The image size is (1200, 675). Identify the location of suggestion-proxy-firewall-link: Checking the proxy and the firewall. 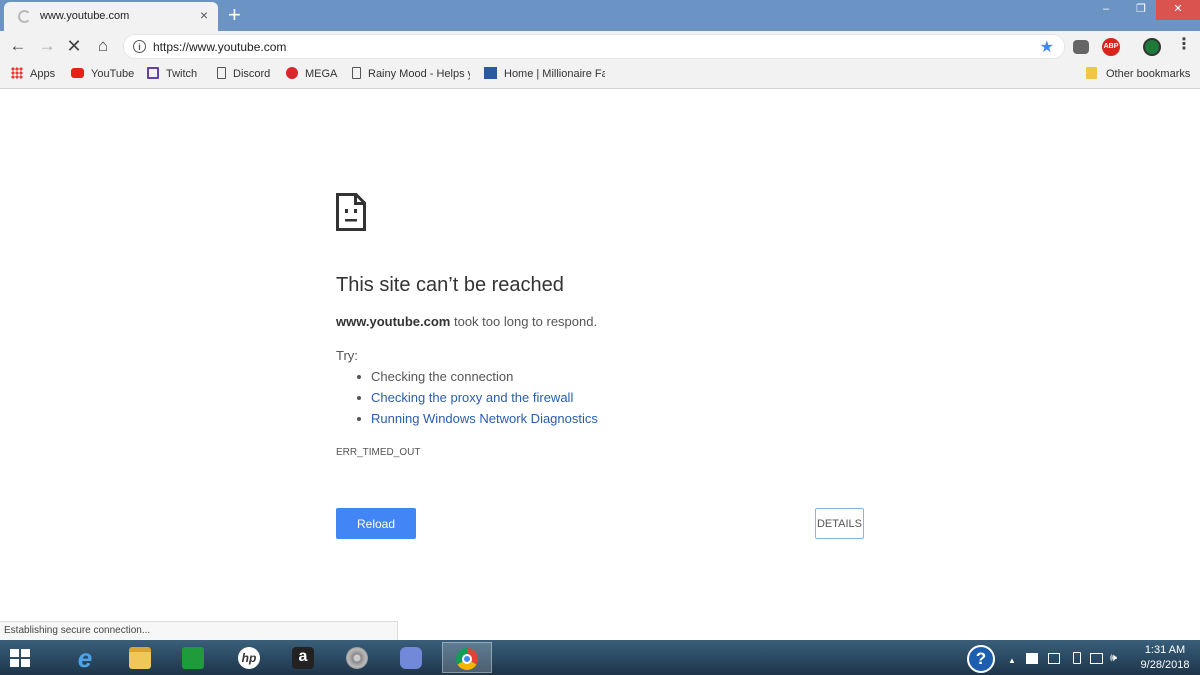
(477, 400).